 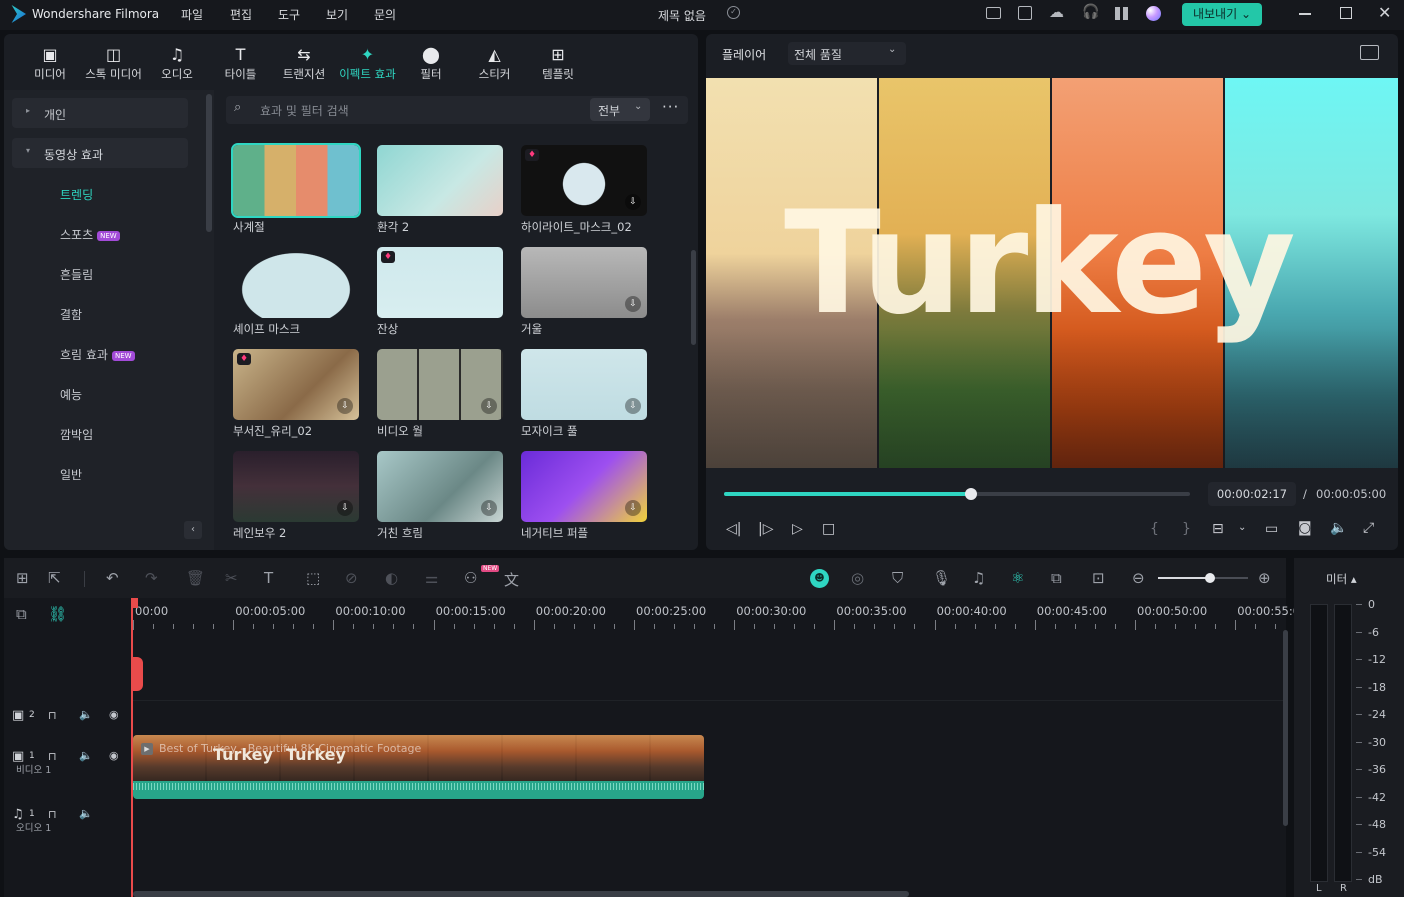 I want to click on text-icon: T, so click(x=268, y=578).